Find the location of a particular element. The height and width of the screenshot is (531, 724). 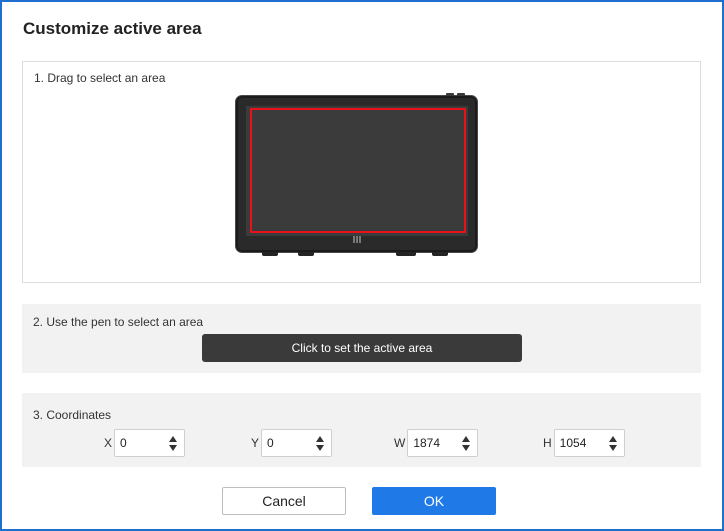

coord-w: W 1874 is located at coordinates (436, 443).